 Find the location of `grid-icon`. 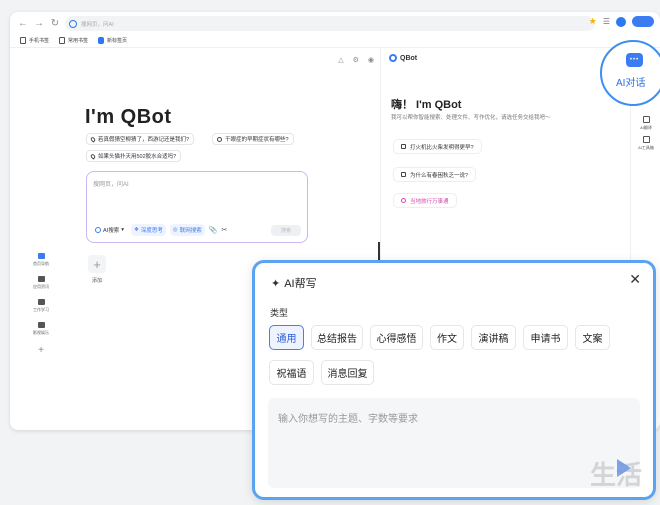

grid-icon is located at coordinates (41, 256).